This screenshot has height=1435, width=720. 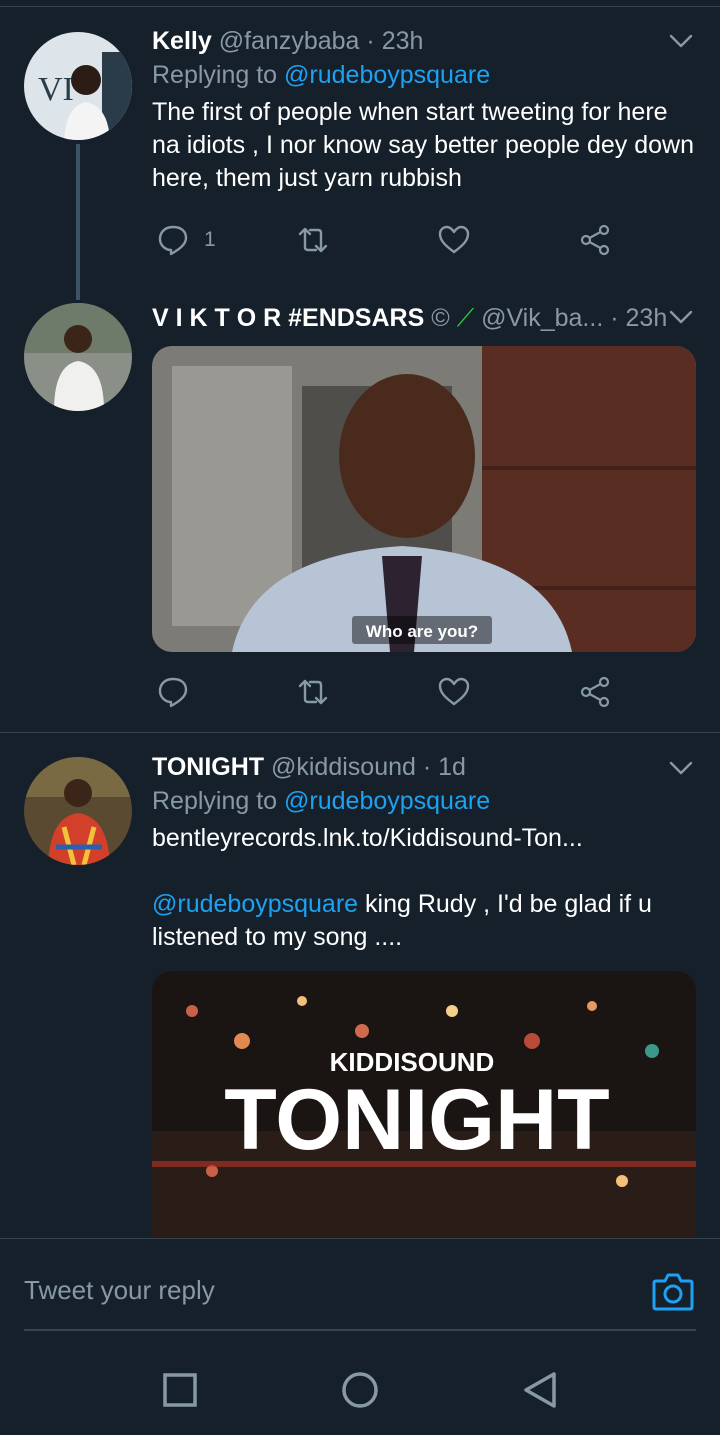 I want to click on timestamp: · 1d, so click(x=444, y=767).